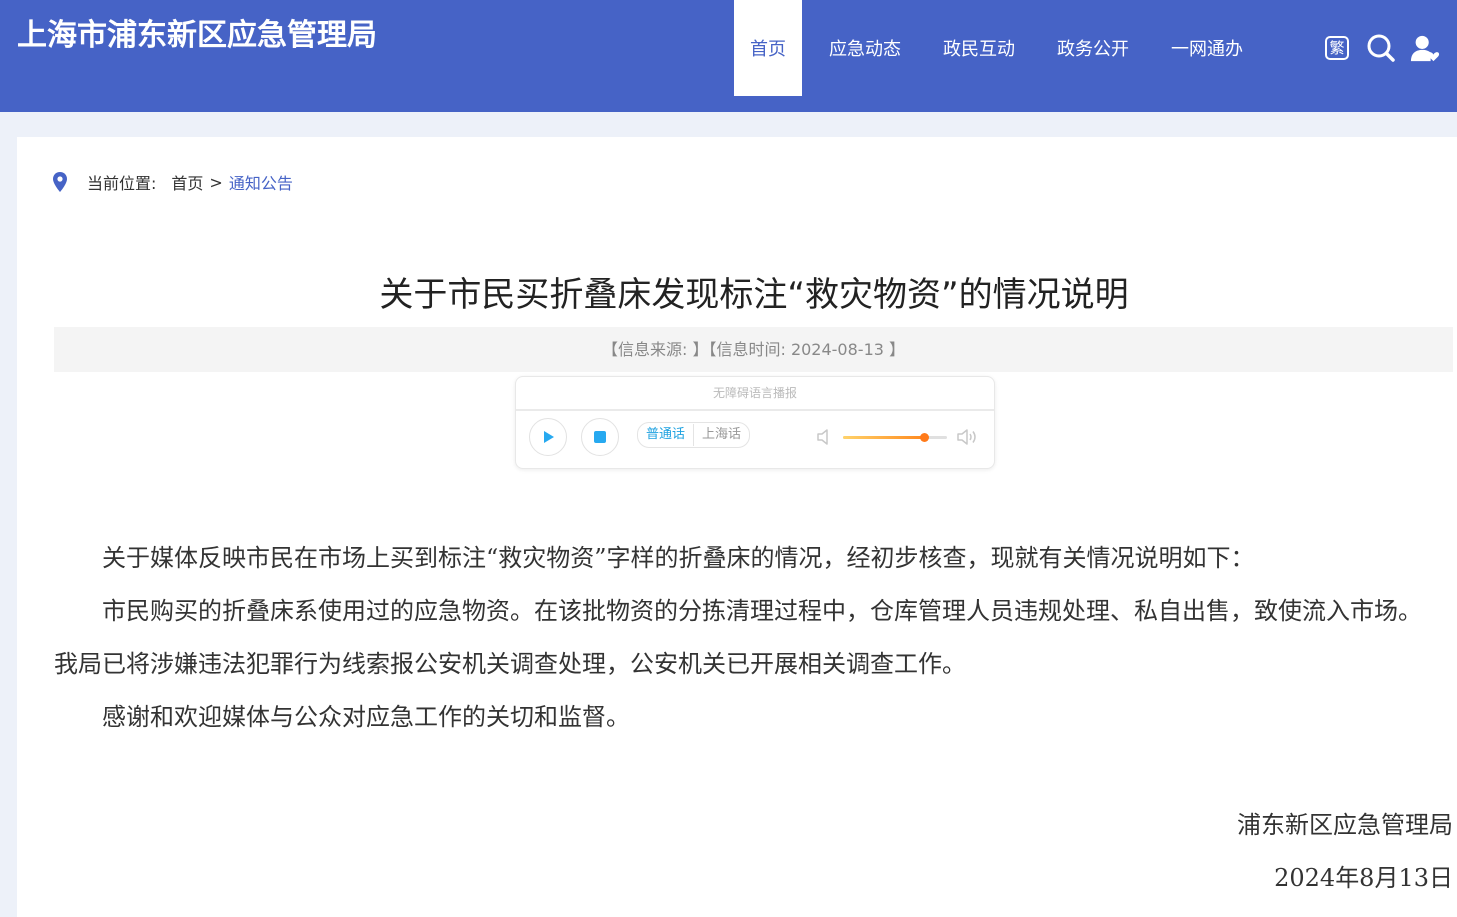  Describe the element at coordinates (366, 717) in the screenshot. I see `article-paragraph: 感谢和欢迎媒体与公众对应急工作的关切和监督。` at that location.